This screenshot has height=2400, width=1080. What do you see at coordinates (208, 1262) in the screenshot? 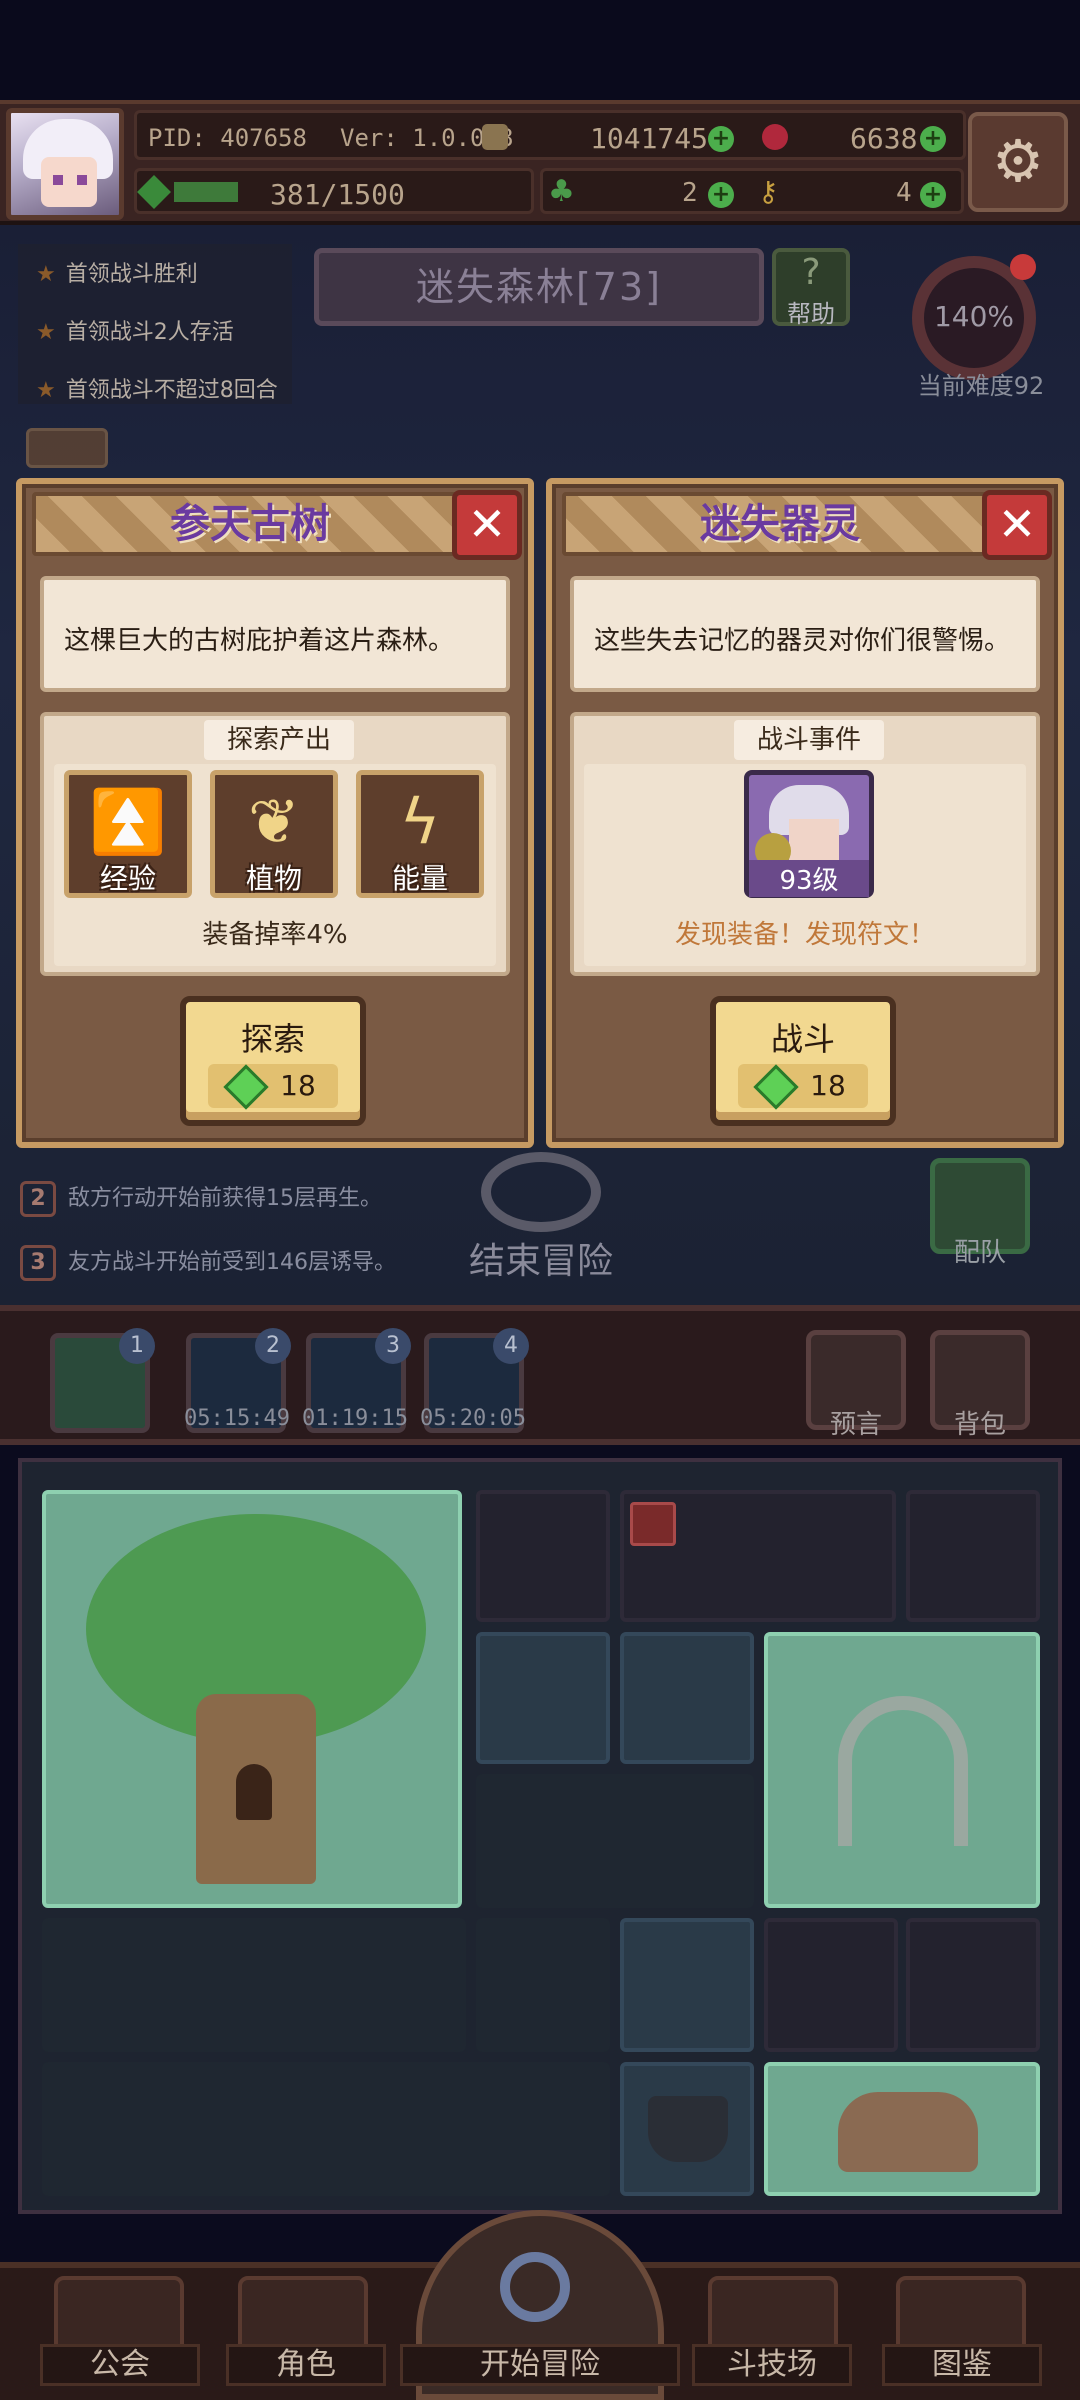
I see `effect-line: 3 友方战斗开始前受到146层诱导。` at bounding box center [208, 1262].